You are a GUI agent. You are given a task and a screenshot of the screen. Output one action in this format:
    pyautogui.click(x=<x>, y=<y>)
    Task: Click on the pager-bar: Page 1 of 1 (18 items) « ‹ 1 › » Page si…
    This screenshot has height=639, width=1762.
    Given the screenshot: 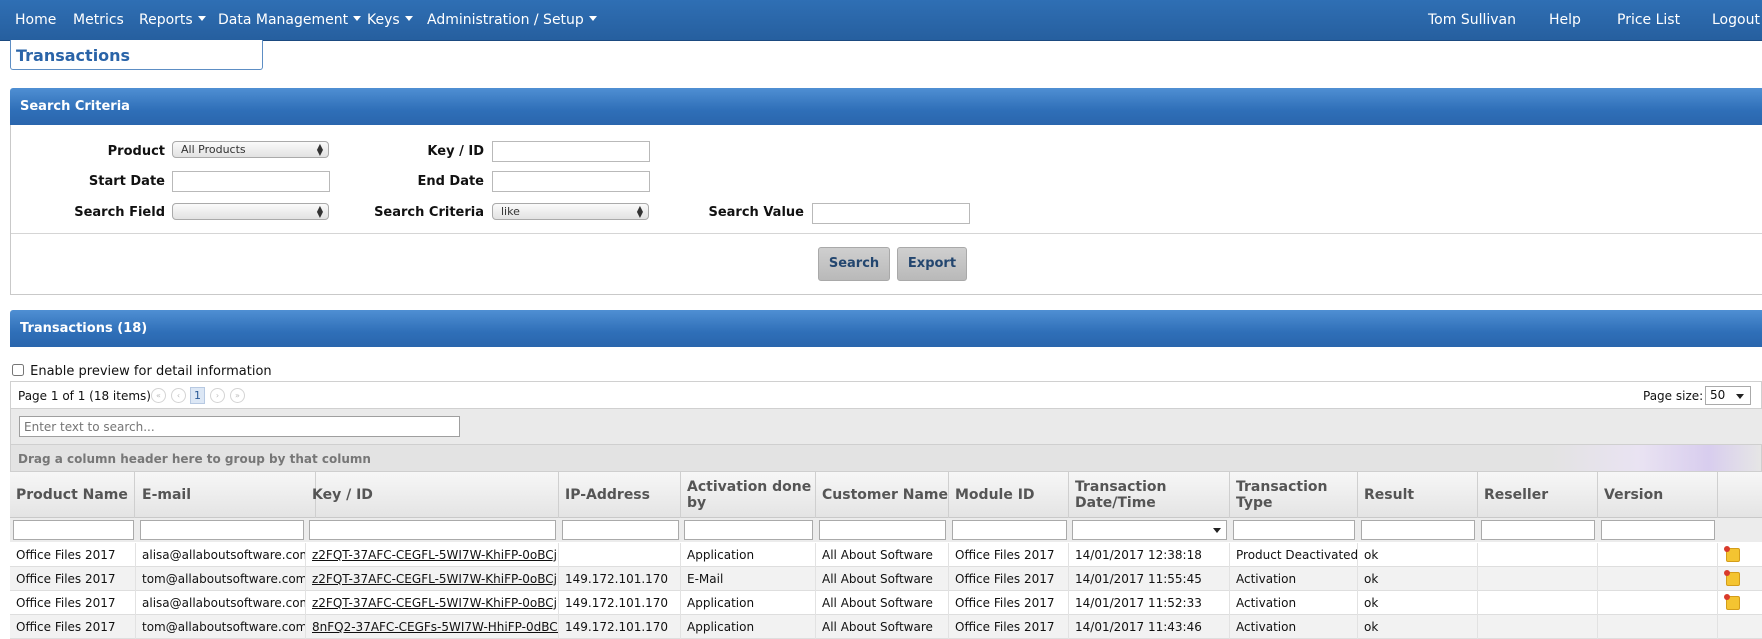 What is the action you would take?
    pyautogui.click(x=886, y=395)
    